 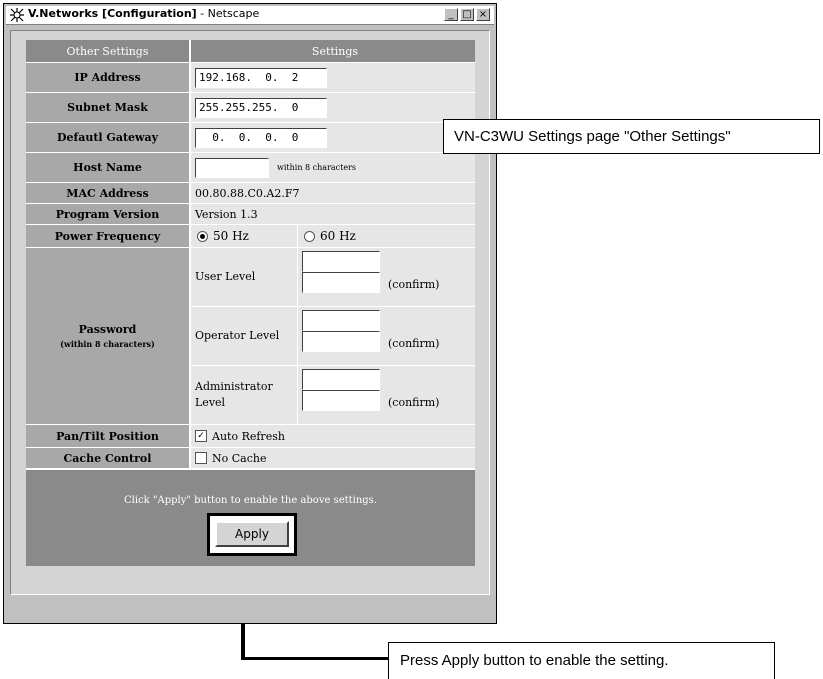 I want to click on user-password-confirm-input, so click(x=341, y=282).